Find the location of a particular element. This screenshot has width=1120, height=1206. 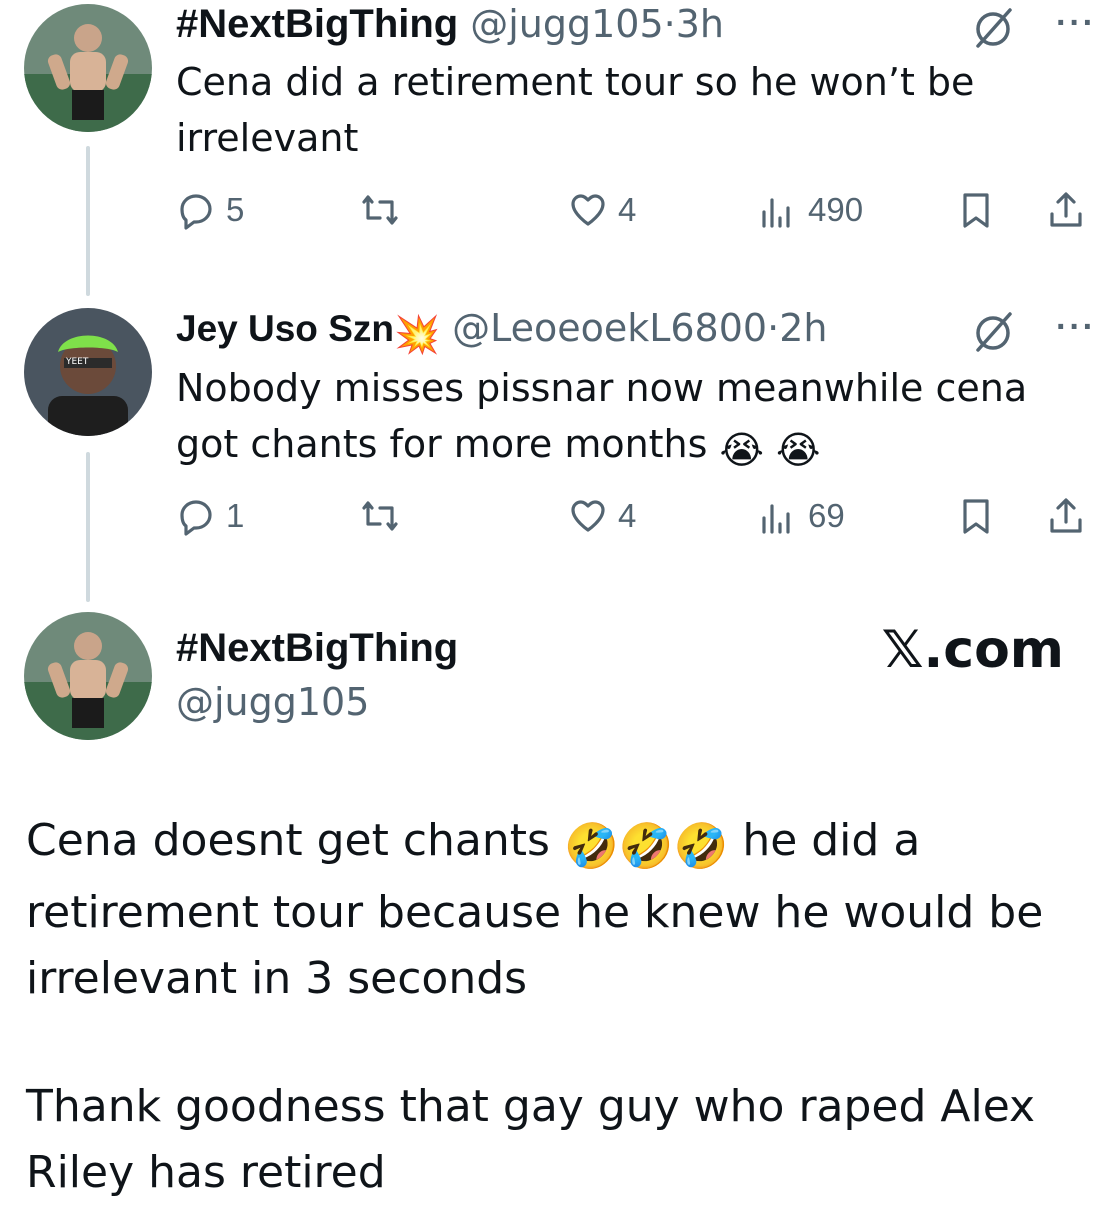

views-count: 69 is located at coordinates (826, 515).